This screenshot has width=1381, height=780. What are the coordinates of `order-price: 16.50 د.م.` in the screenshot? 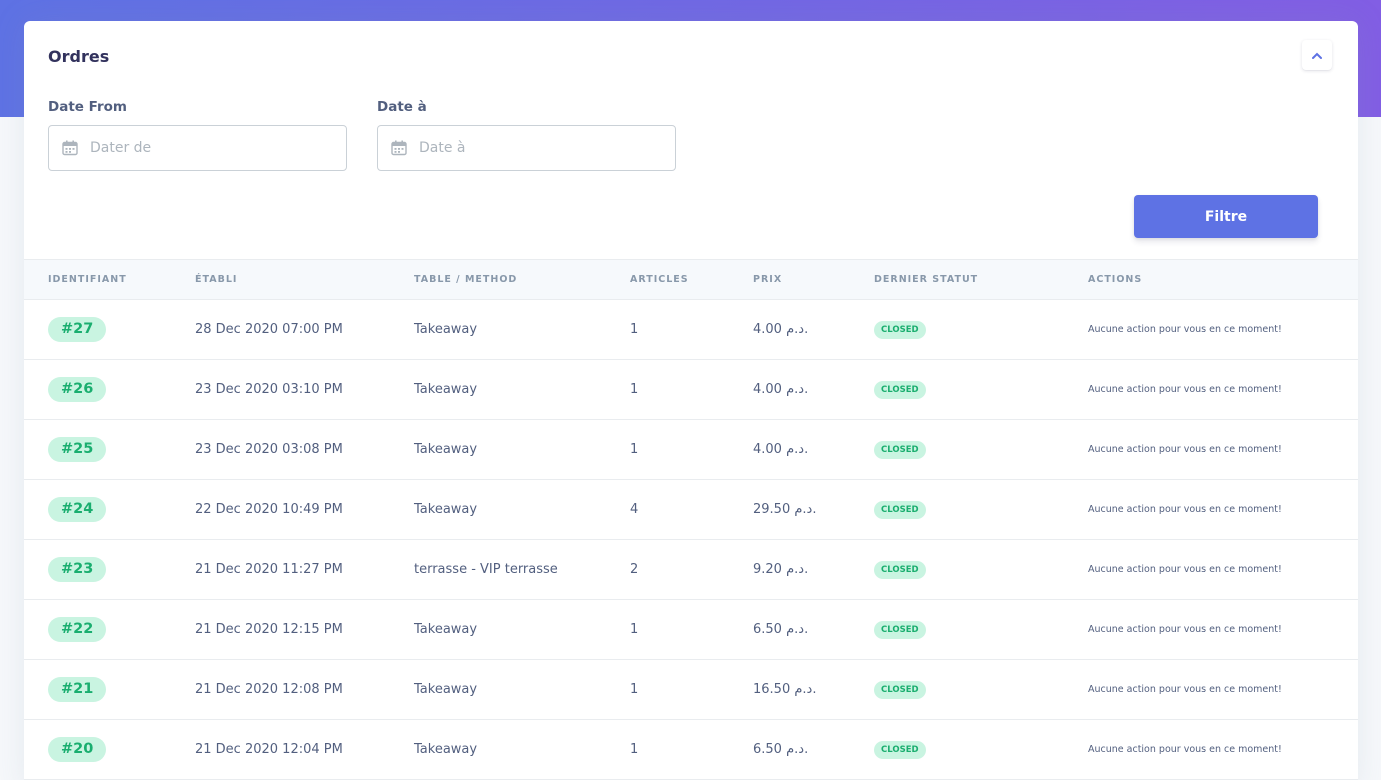 It's located at (785, 689).